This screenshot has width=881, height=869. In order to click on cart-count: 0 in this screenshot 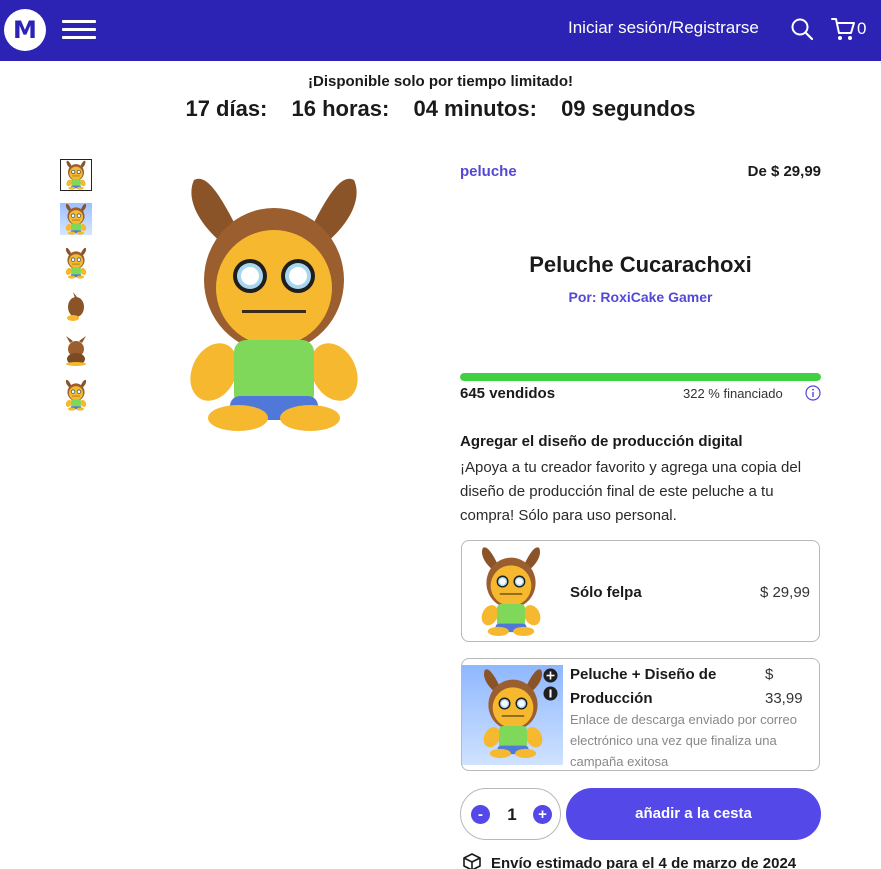, I will do `click(861, 29)`.